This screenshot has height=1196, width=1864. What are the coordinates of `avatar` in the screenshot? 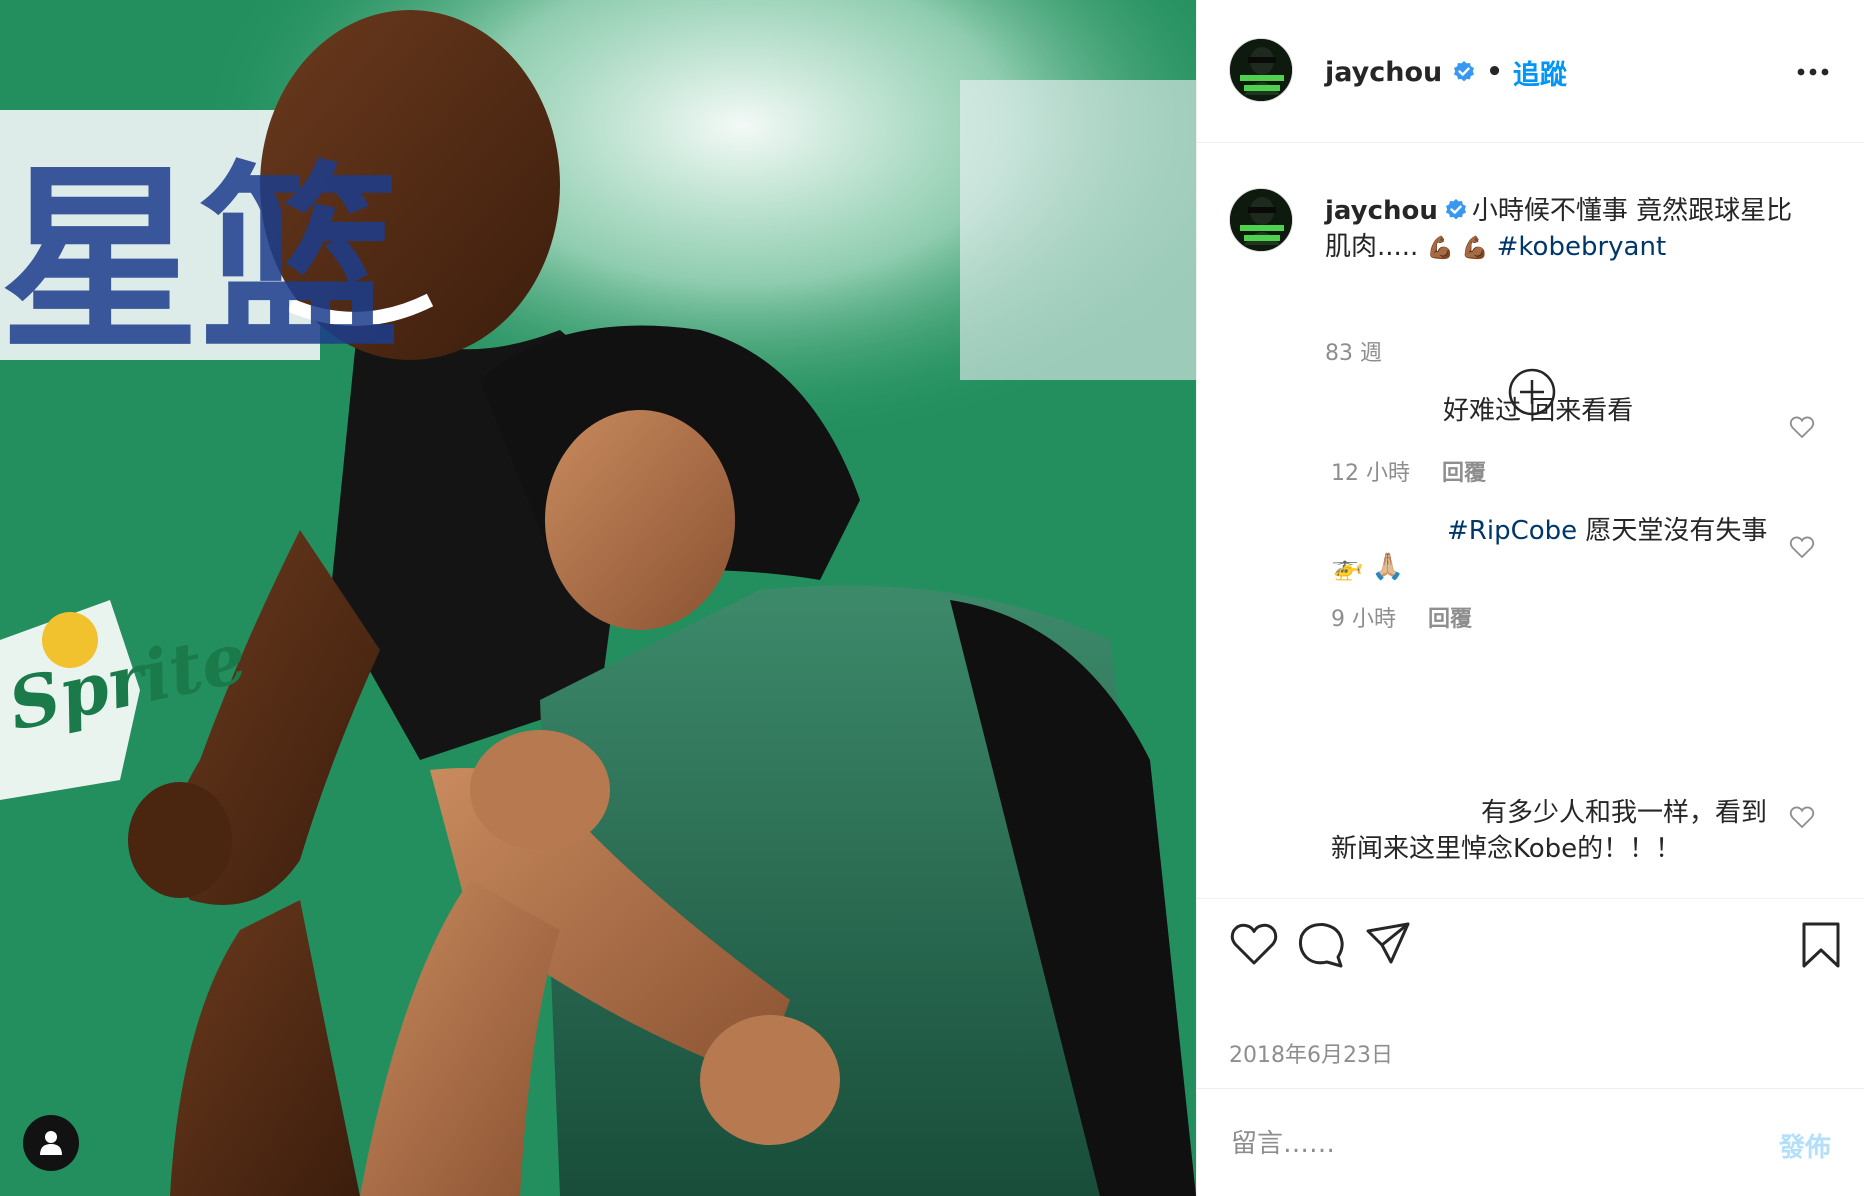 It's located at (1261, 70).